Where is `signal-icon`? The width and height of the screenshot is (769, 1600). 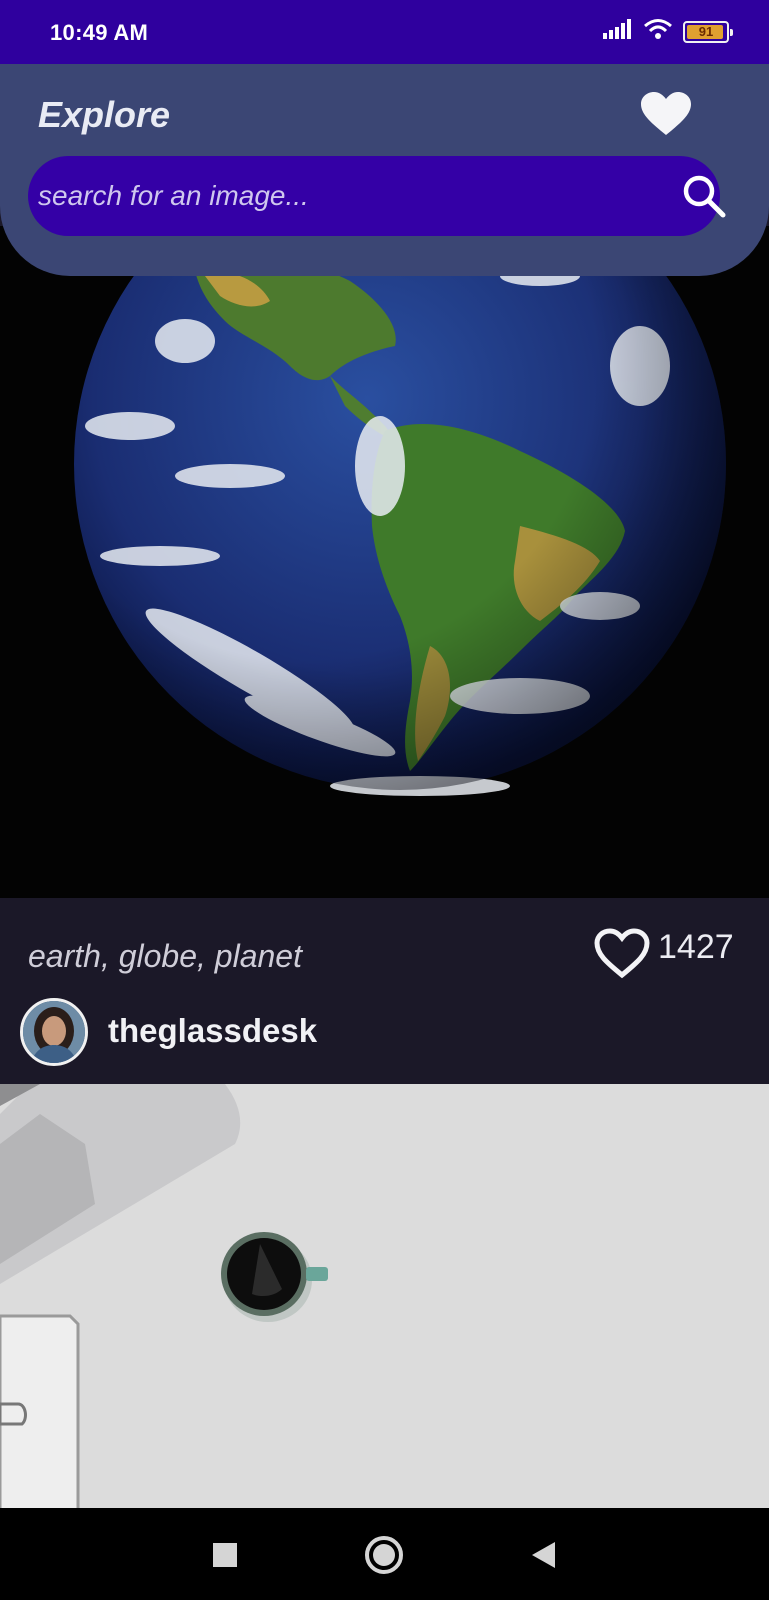
signal-icon is located at coordinates (618, 31).